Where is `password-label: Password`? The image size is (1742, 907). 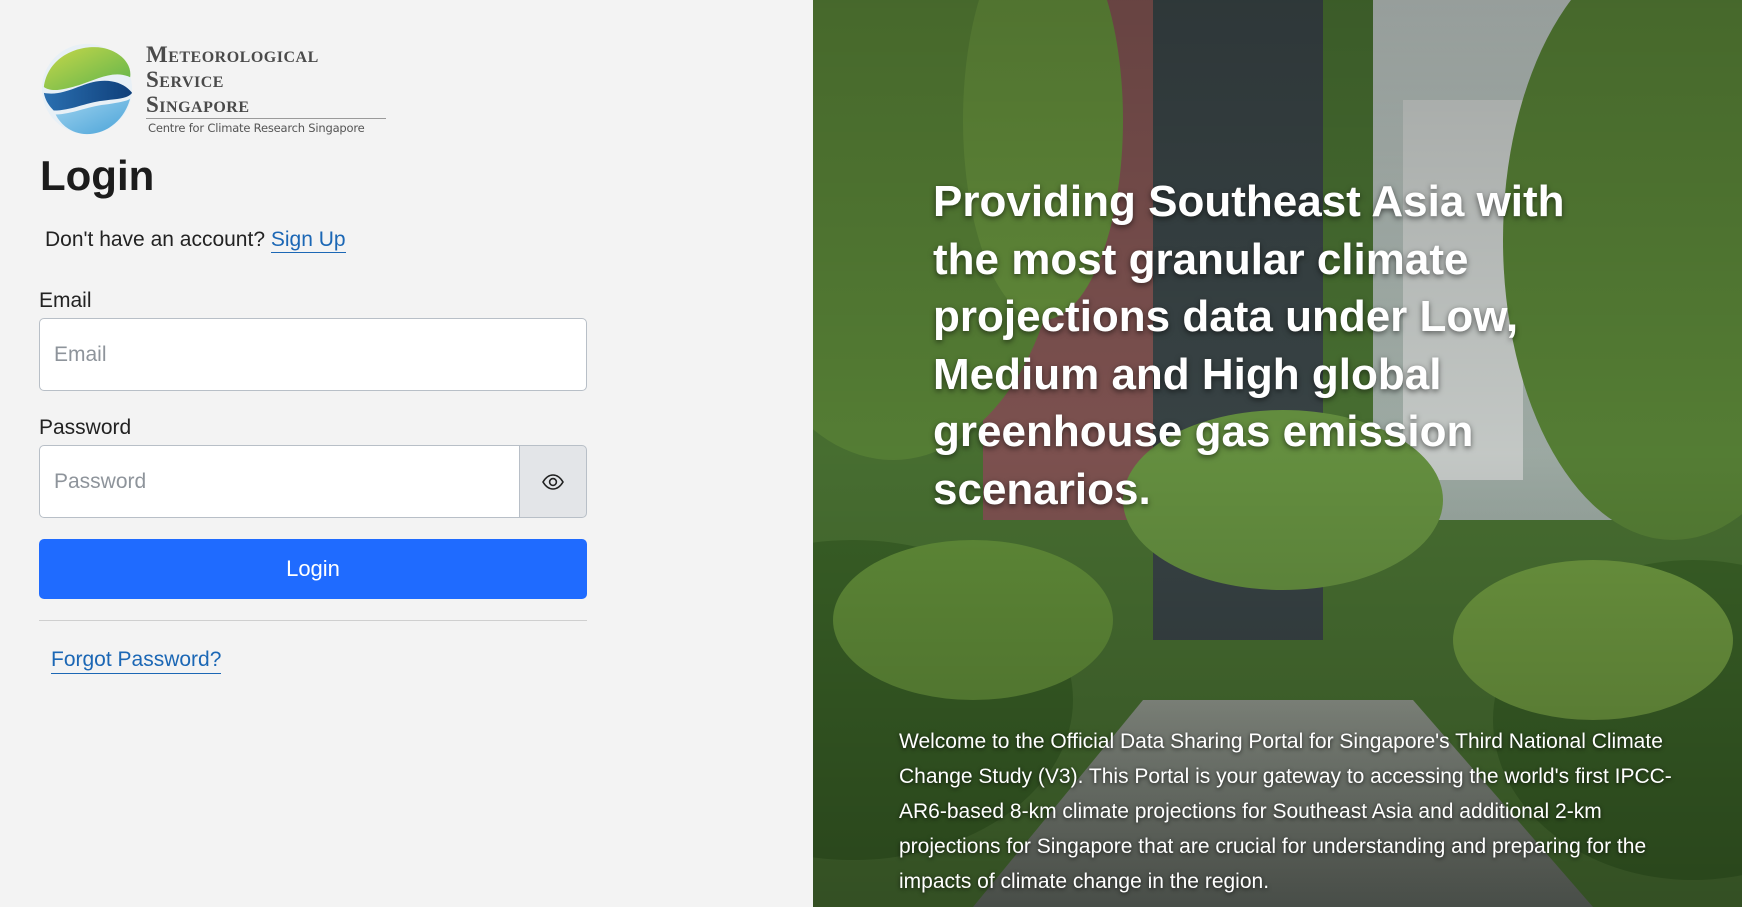 password-label: Password is located at coordinates (85, 427).